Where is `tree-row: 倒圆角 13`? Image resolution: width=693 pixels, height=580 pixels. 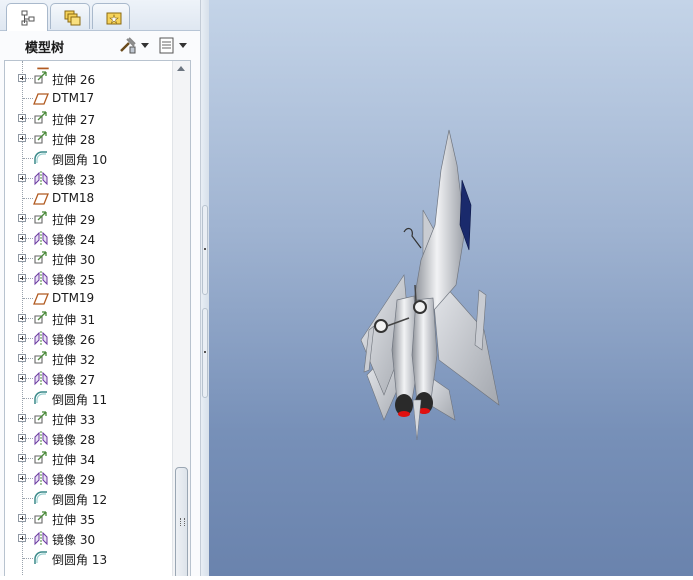
tree-row: 倒圆角 13 is located at coordinates (89, 558).